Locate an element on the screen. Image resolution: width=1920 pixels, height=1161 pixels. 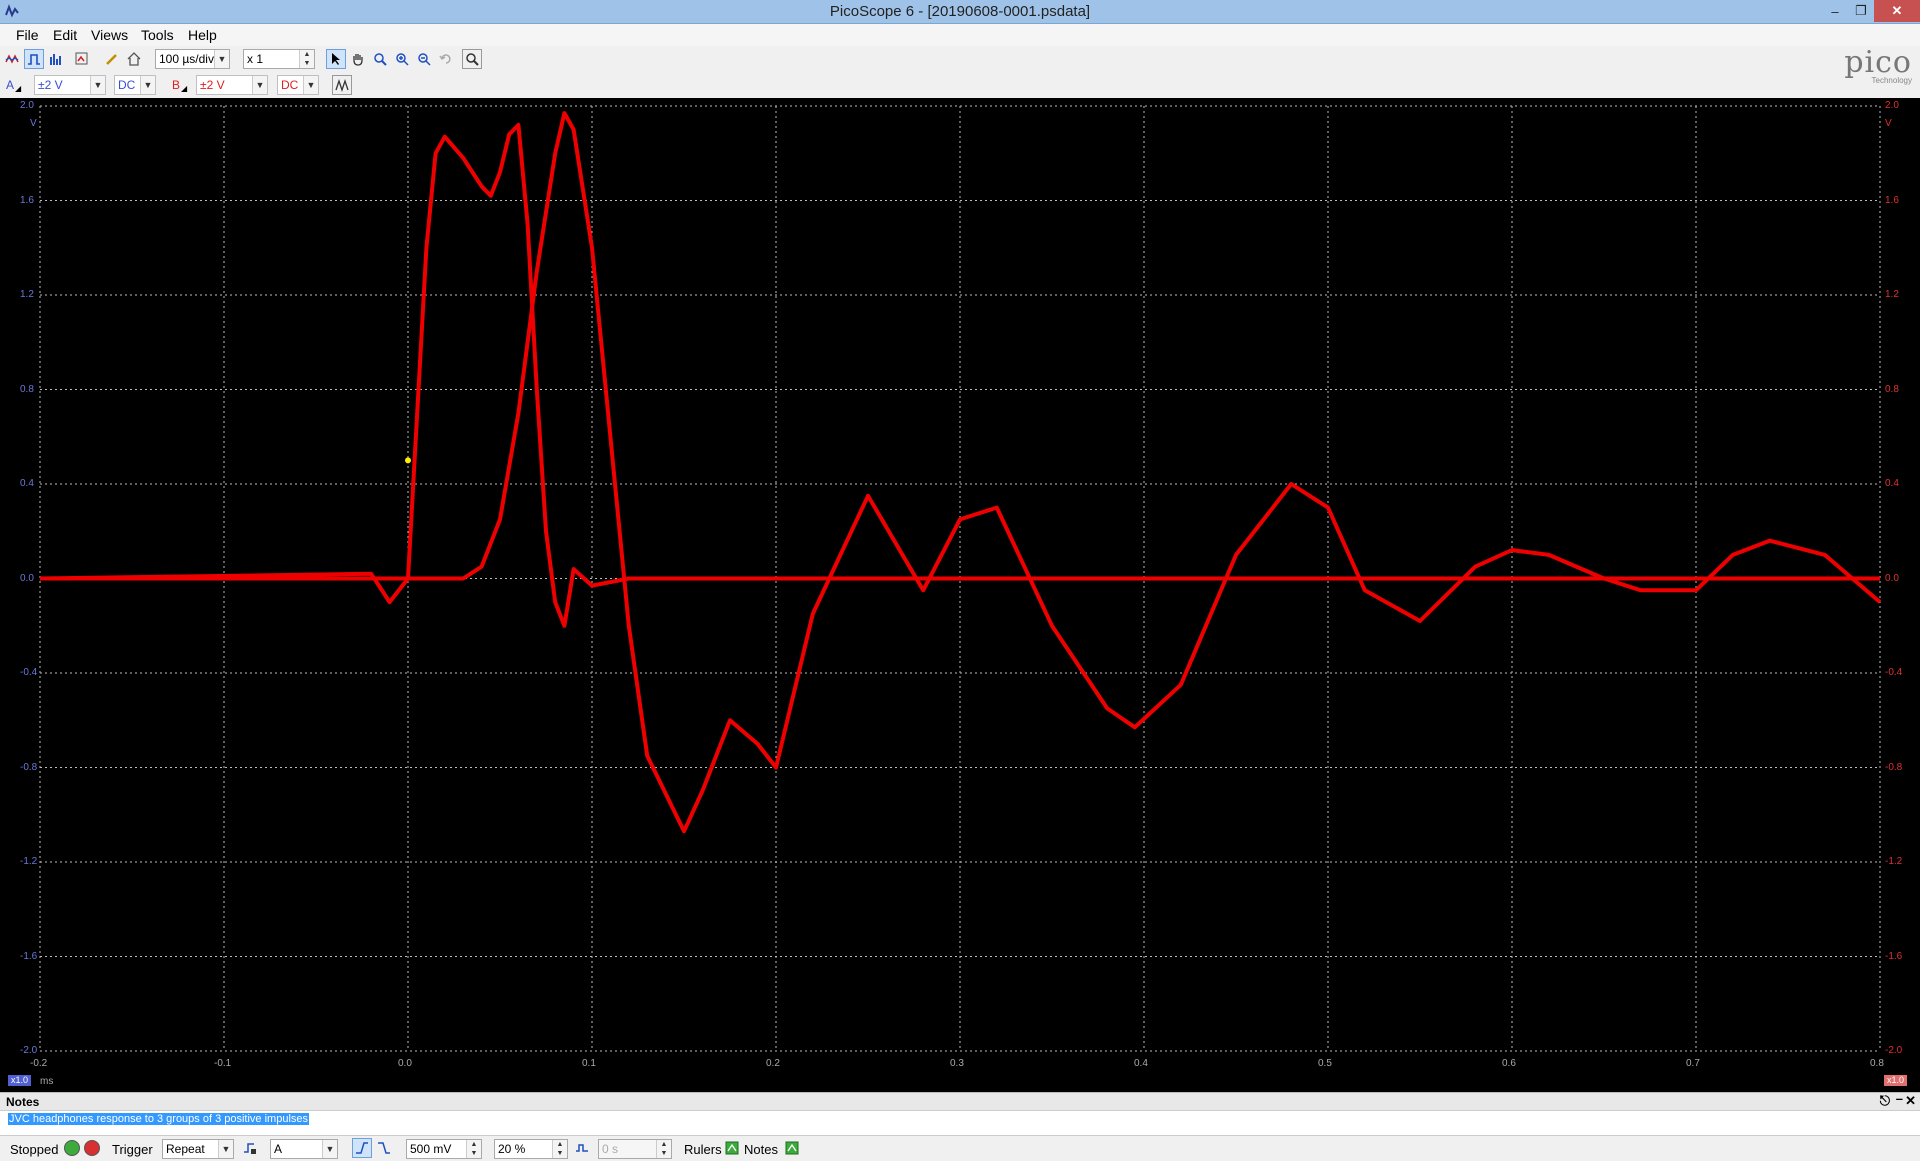
x-tick-label: 0.0 is located at coordinates (405, 1063).